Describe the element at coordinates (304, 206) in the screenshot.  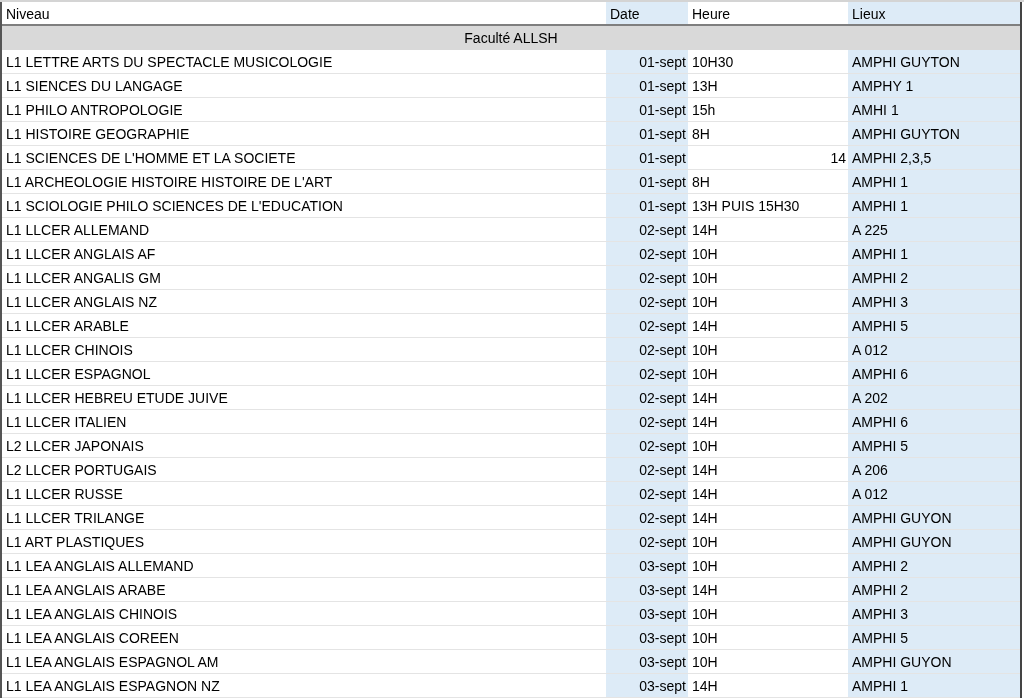
I see `table-cell: L1 SCIOLOGIE PHILO SCIENCES DE L'EDUCATION` at that location.